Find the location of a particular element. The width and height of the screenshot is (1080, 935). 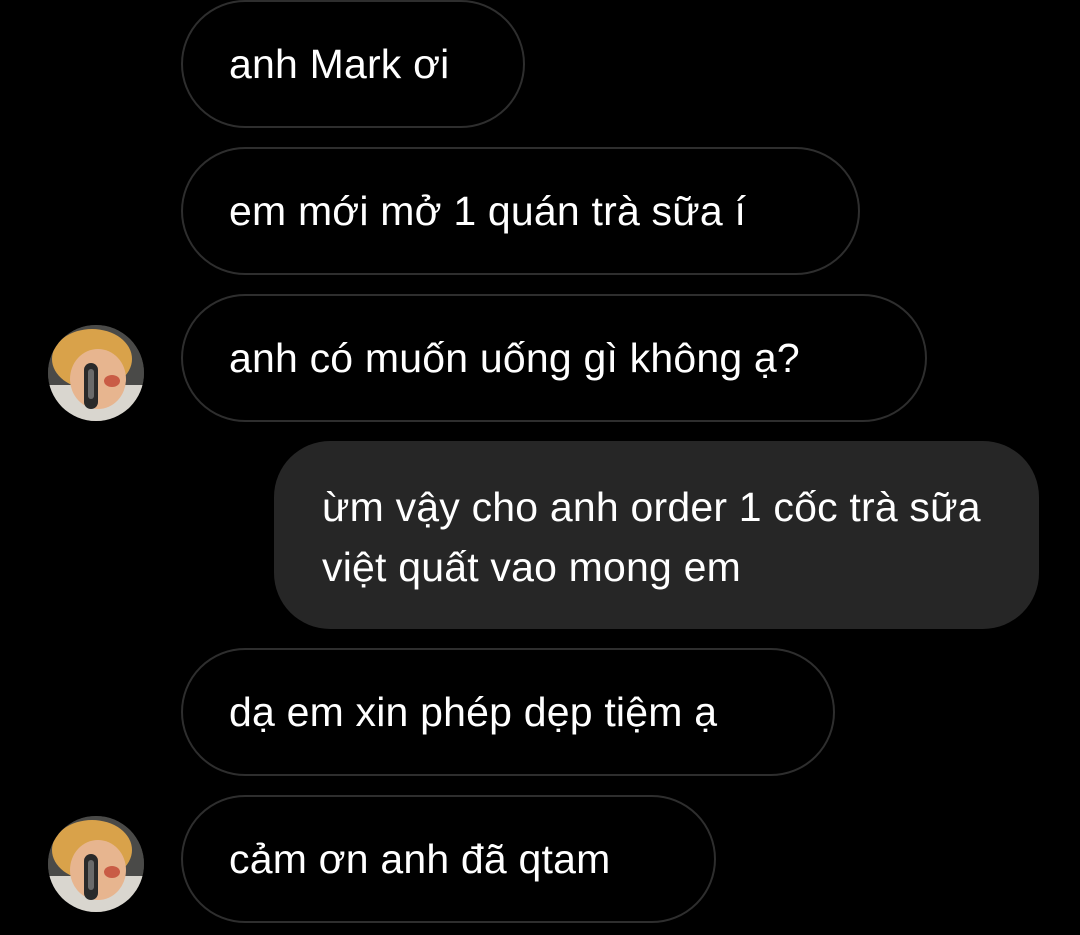

message-text: em mới mở 1 quán trà sữa í is located at coordinates (488, 211).